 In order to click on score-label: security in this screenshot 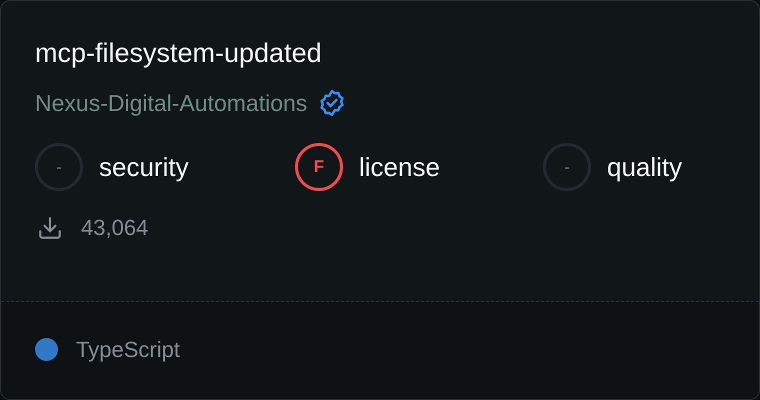, I will do `click(144, 167)`.